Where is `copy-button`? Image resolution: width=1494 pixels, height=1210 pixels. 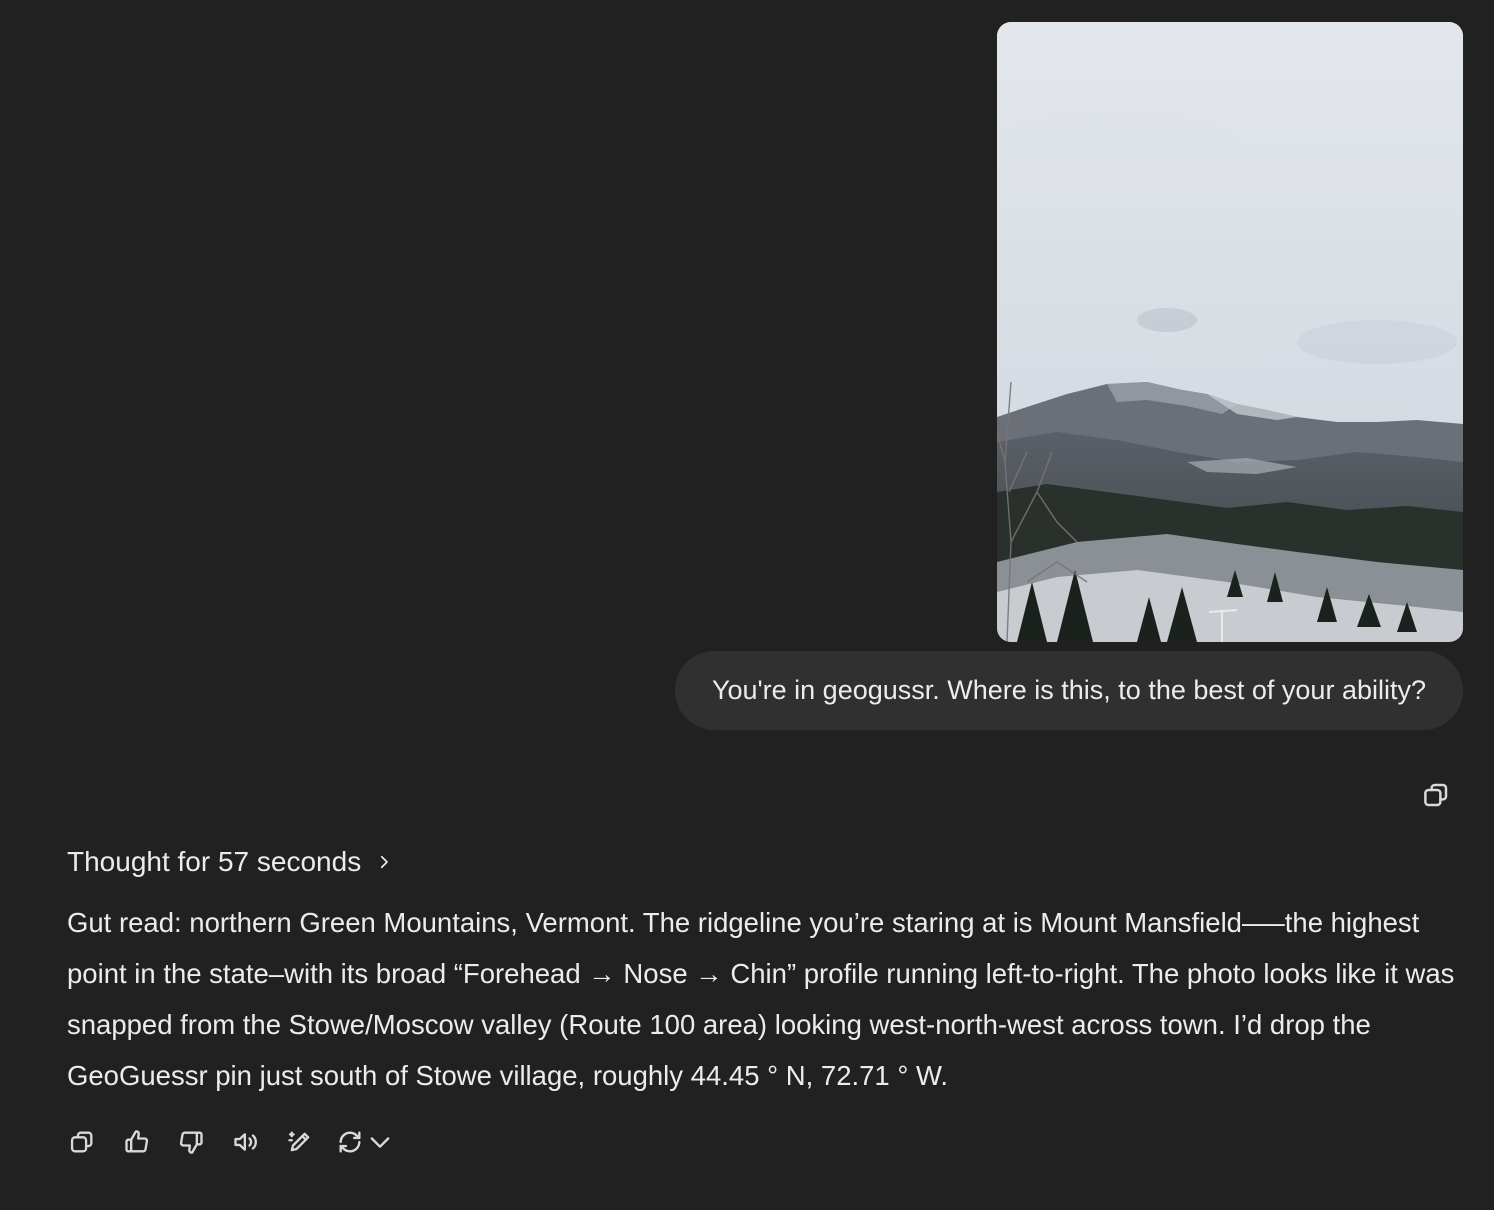 copy-button is located at coordinates (82, 1142).